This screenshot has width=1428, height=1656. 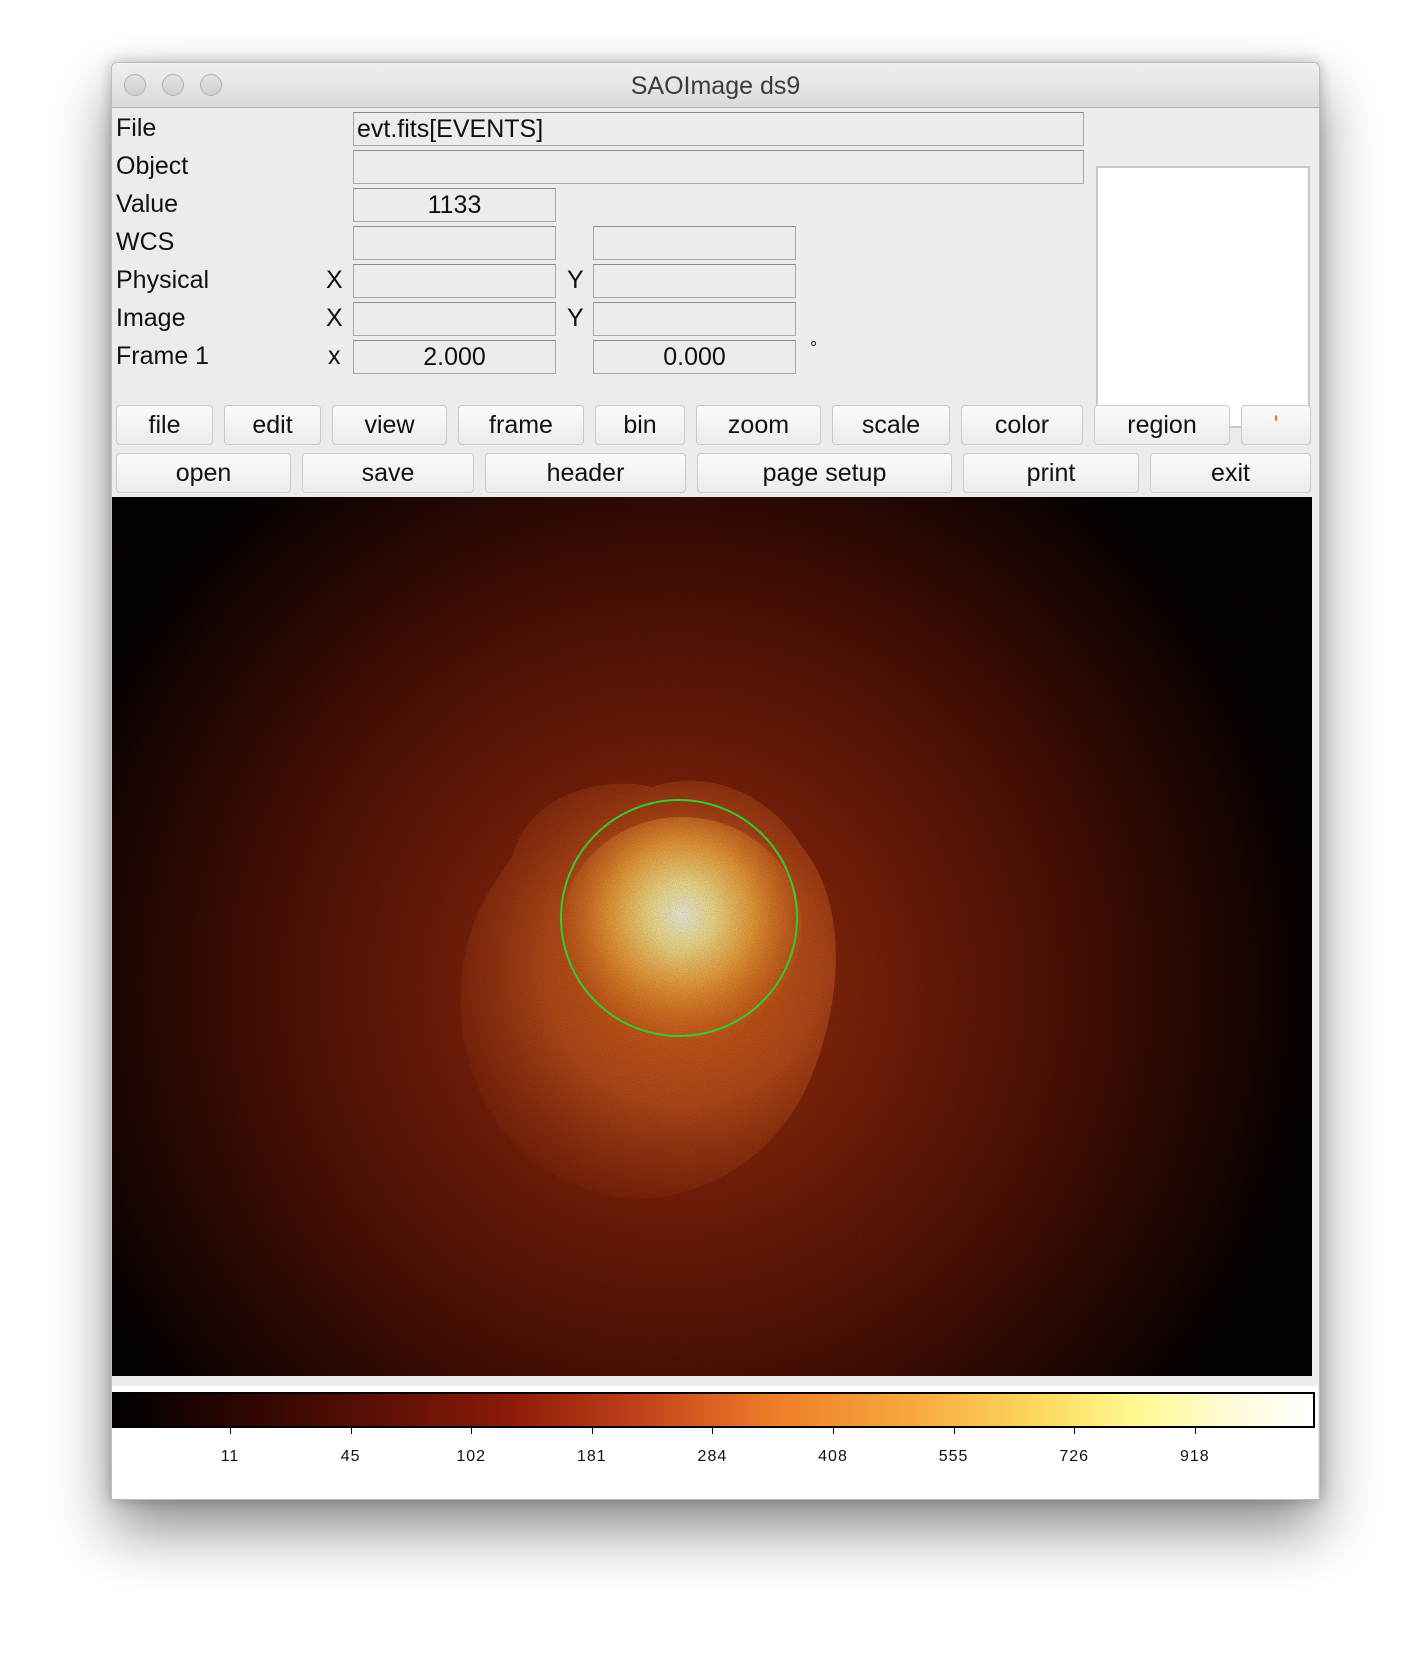 I want to click on wcs-x-field, so click(x=454, y=243).